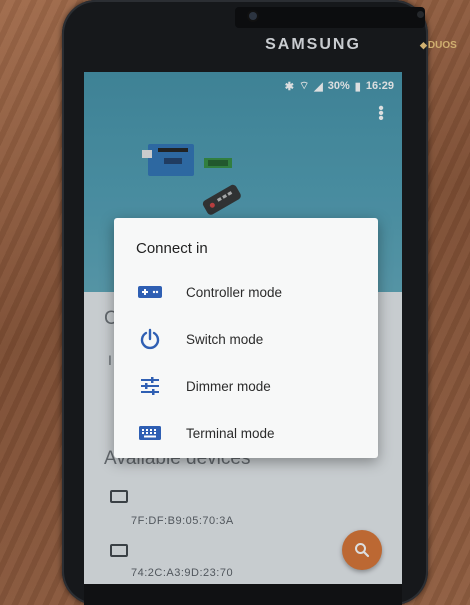  What do you see at coordinates (423, 45) in the screenshot?
I see `duos-icon: ◆` at bounding box center [423, 45].